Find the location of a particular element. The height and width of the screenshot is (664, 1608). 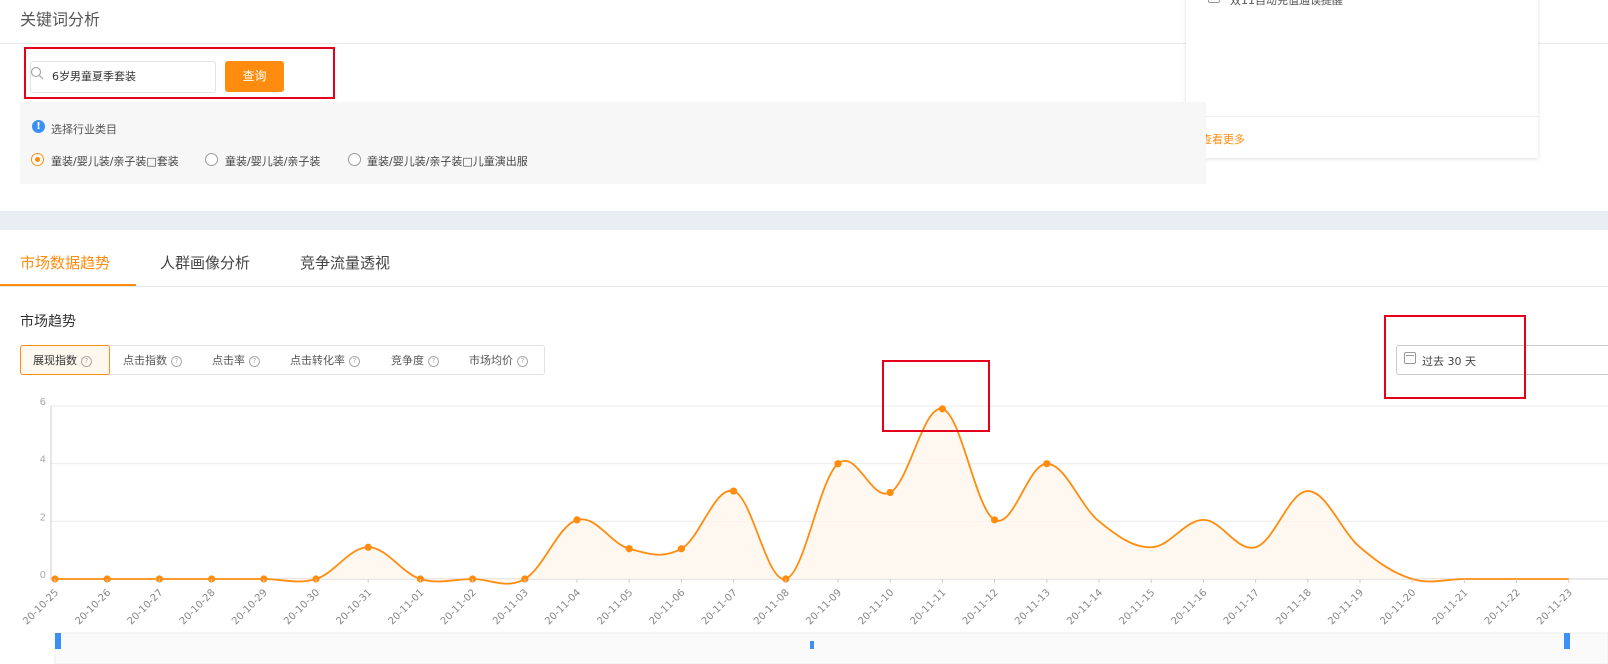

y-tick-label: 6 is located at coordinates (43, 402).